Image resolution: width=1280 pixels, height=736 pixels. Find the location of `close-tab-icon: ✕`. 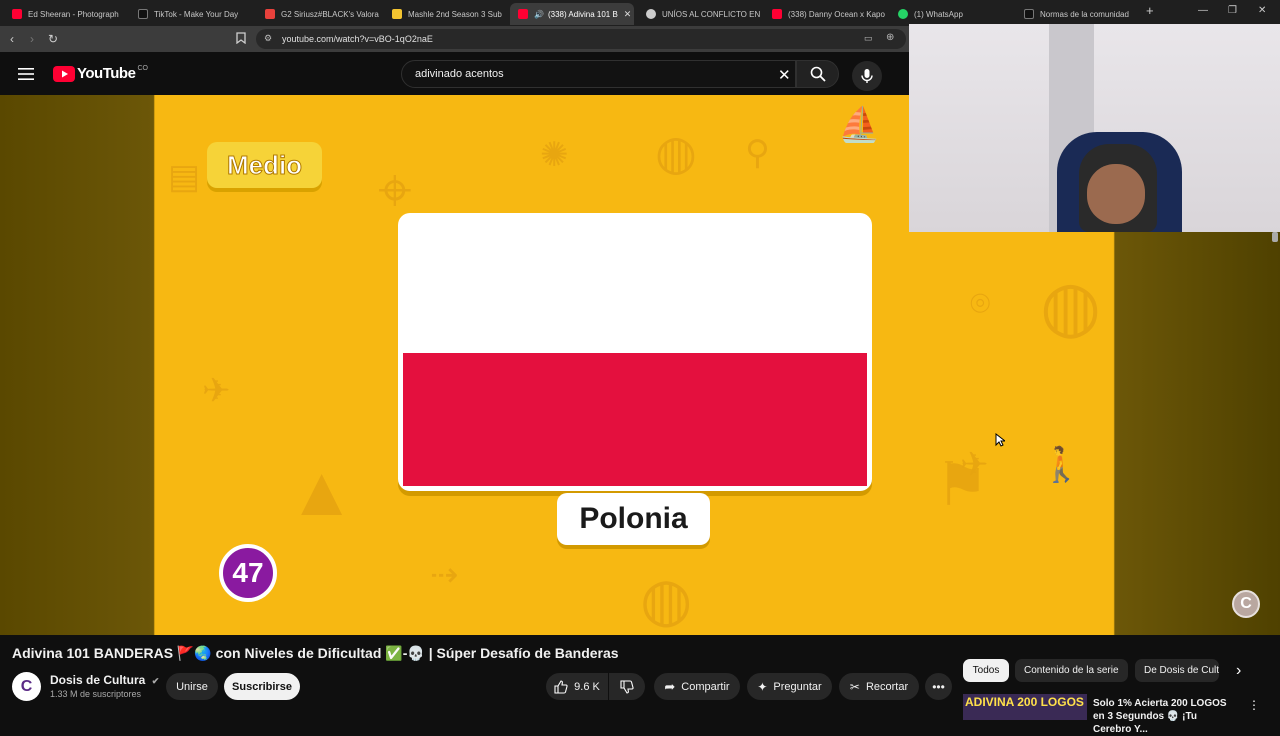

close-tab-icon: ✕ is located at coordinates (625, 14).